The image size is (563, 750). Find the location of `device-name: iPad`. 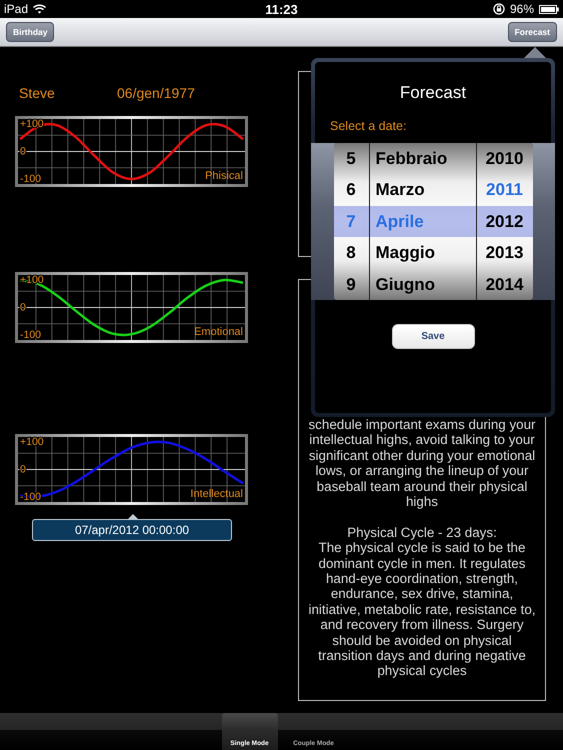

device-name: iPad is located at coordinates (16, 9).